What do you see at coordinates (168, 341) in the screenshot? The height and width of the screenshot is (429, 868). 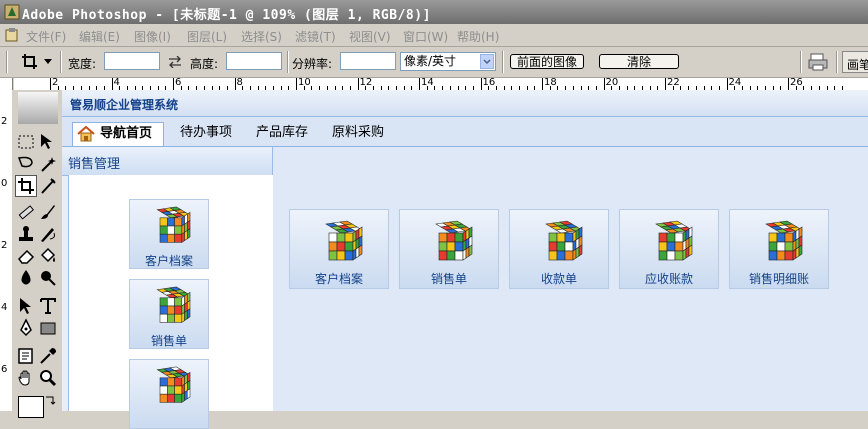 I see `left-shortcut-sales-order-label: 销售单` at bounding box center [168, 341].